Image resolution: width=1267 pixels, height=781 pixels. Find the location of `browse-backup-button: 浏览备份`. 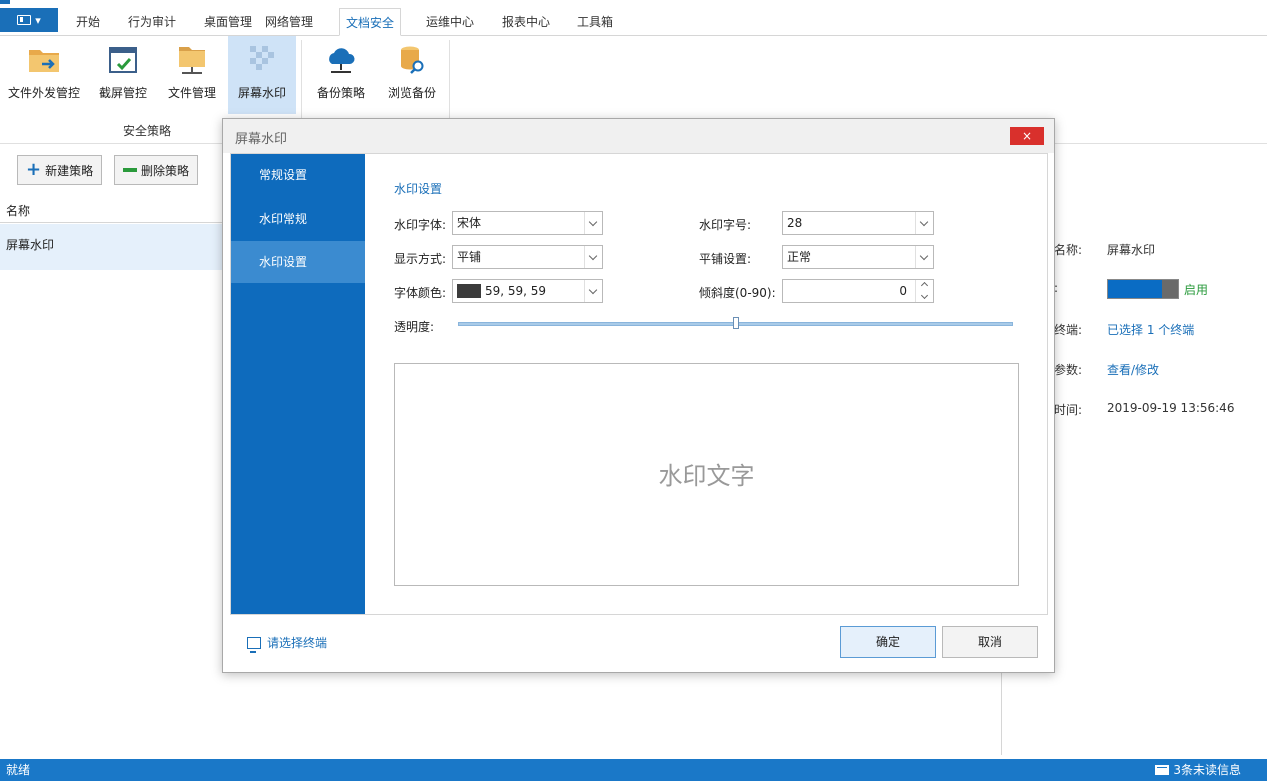

browse-backup-button: 浏览备份 is located at coordinates (412, 75).